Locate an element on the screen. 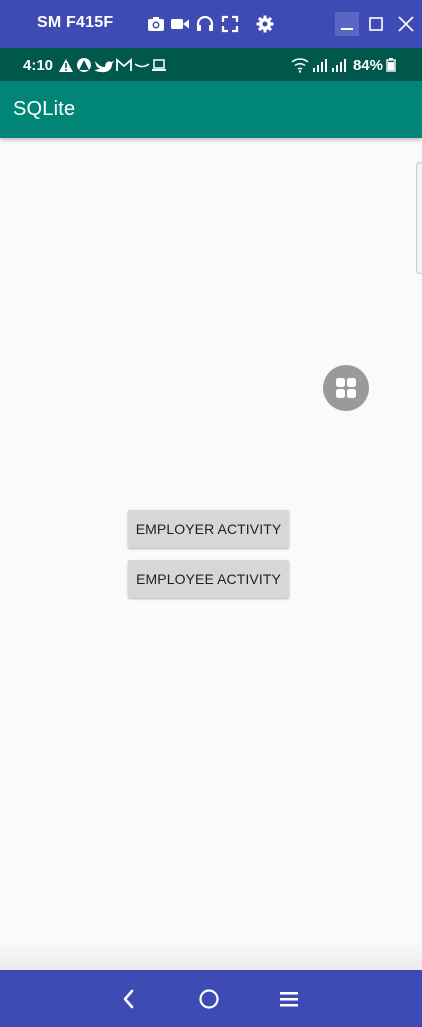 The height and width of the screenshot is (1027, 422). laptop-icon is located at coordinates (159, 65).